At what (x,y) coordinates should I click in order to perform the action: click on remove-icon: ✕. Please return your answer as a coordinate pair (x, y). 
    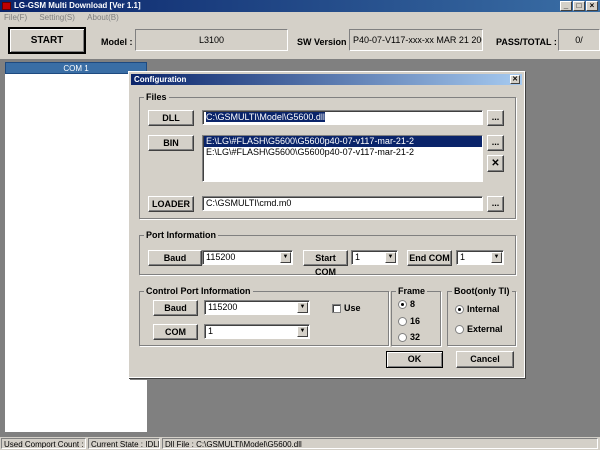
    Looking at the image, I should click on (495, 163).